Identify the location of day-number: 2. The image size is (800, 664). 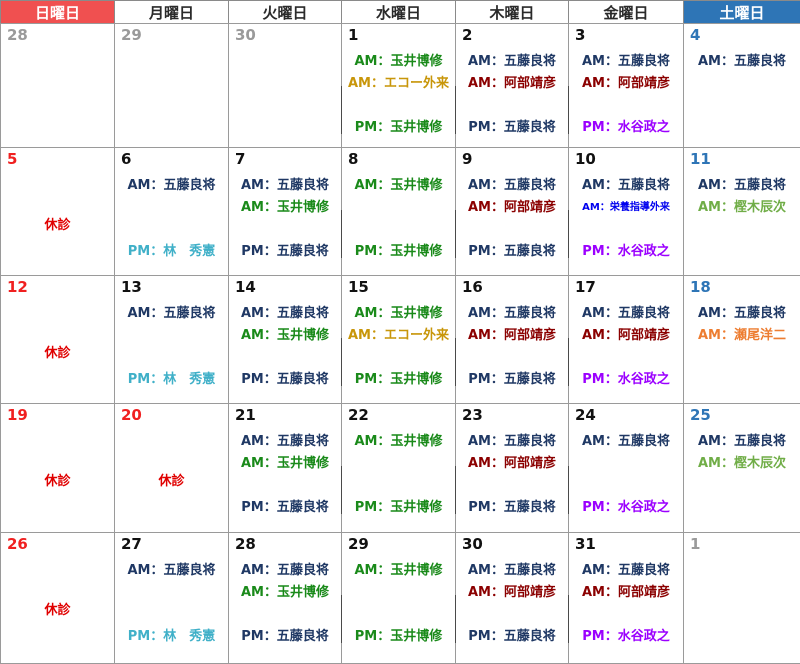
(467, 35).